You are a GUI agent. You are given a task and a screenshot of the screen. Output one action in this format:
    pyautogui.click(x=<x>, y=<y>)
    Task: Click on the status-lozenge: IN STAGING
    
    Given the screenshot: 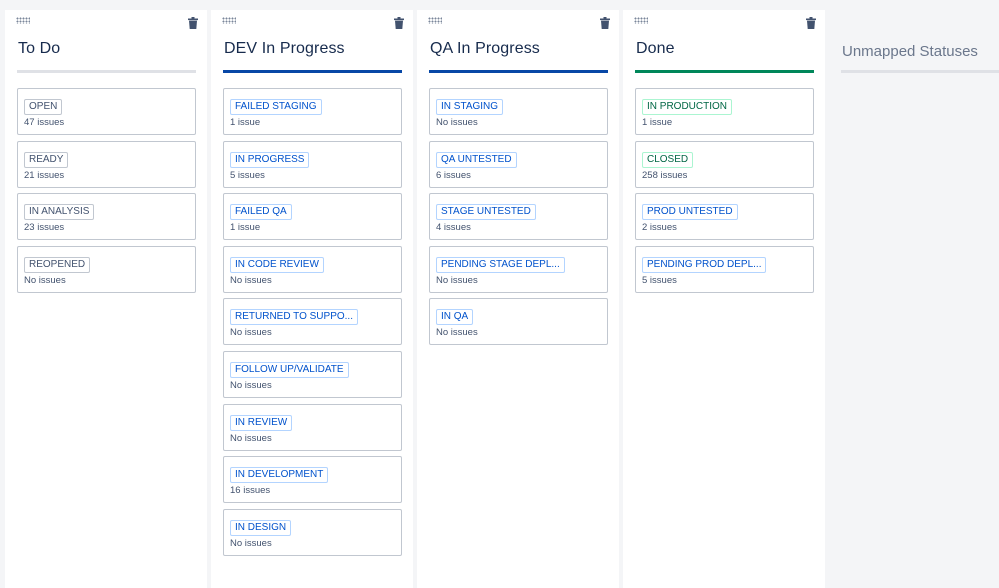 What is the action you would take?
    pyautogui.click(x=470, y=107)
    